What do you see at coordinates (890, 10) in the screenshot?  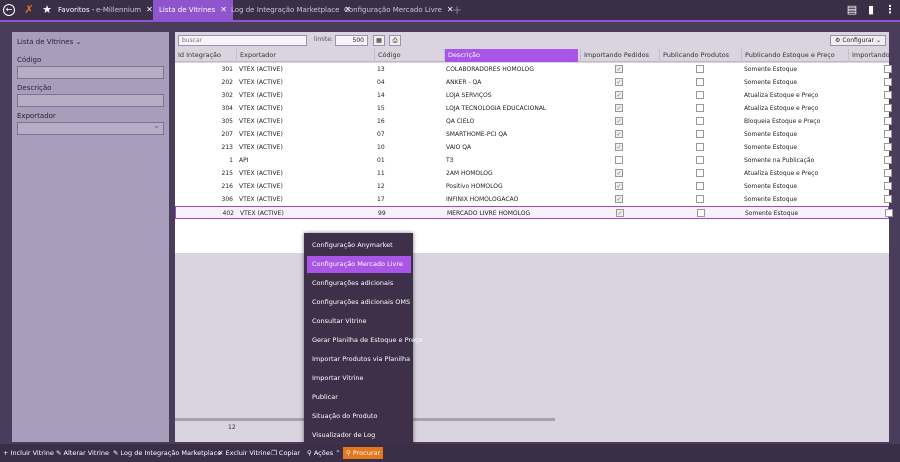 I see `more-icon: ⋮` at bounding box center [890, 10].